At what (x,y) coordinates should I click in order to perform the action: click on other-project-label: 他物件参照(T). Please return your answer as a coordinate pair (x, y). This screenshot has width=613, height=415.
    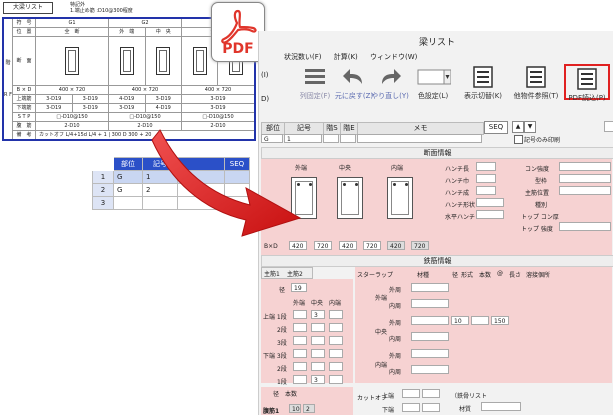
    Looking at the image, I should click on (536, 96).